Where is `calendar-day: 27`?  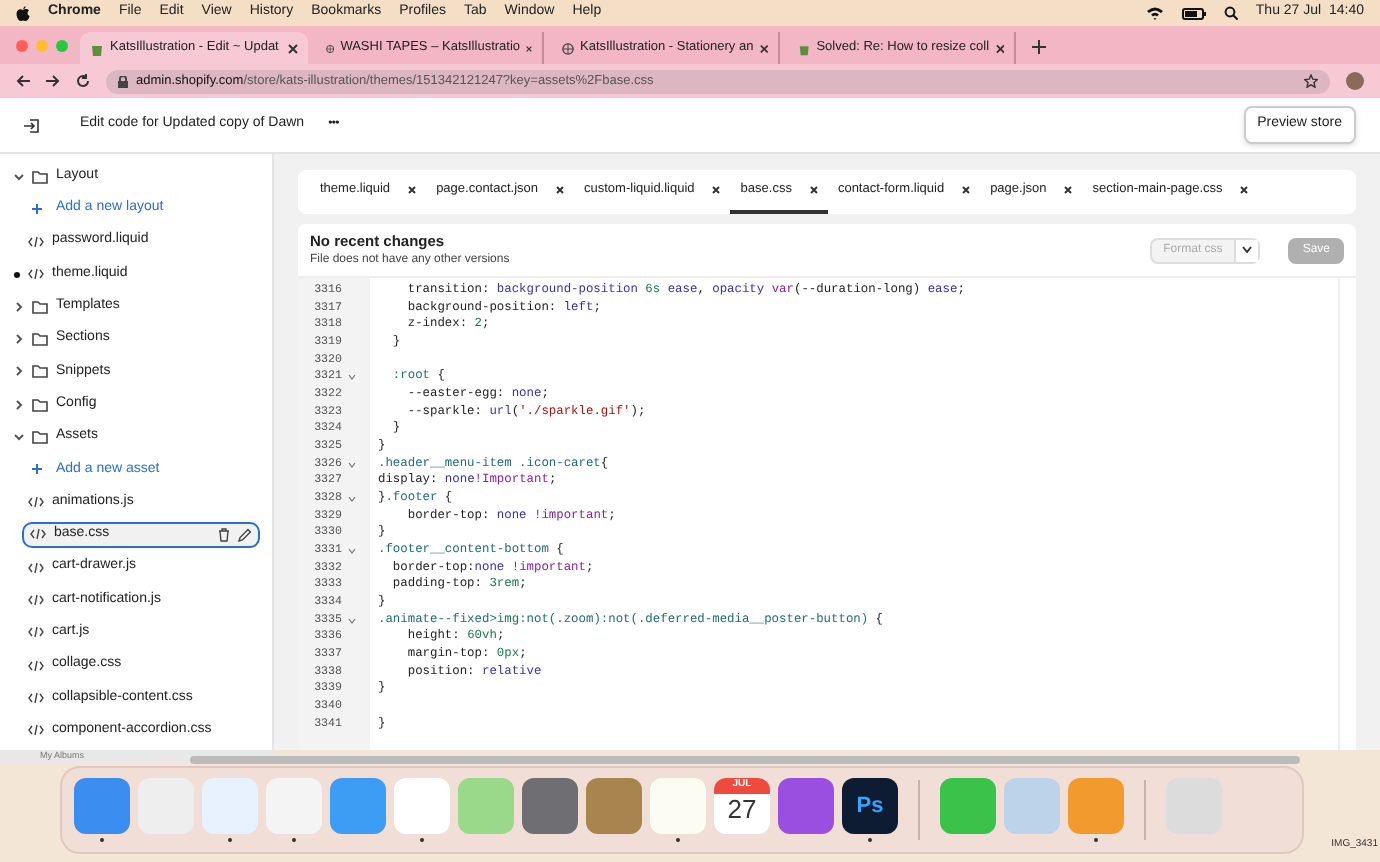 calendar-day: 27 is located at coordinates (742, 808).